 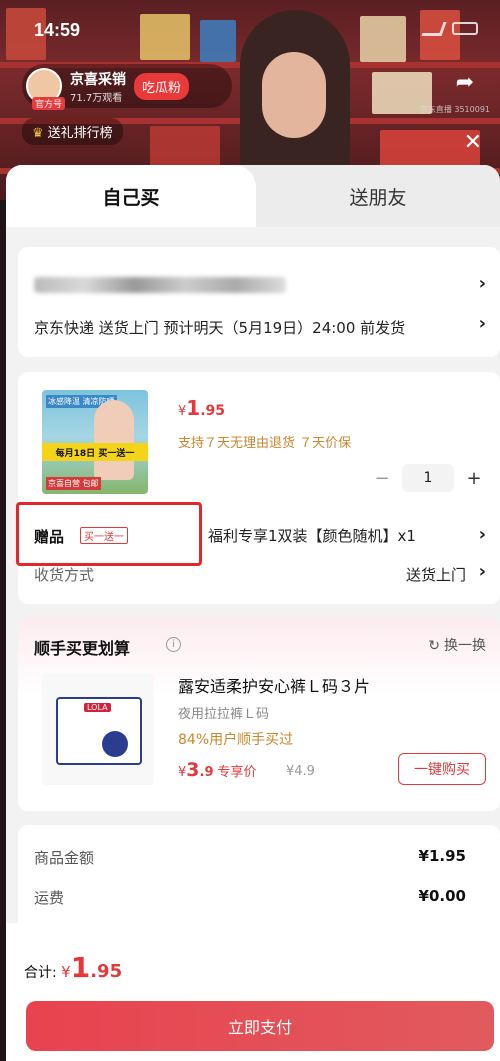 What do you see at coordinates (442, 896) in the screenshot?
I see `freight-value: ¥0.00` at bounding box center [442, 896].